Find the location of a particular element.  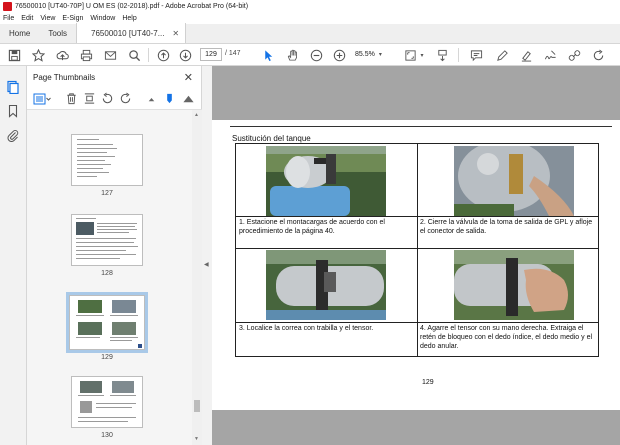

rotate-clockwise-icon is located at coordinates (125, 98).